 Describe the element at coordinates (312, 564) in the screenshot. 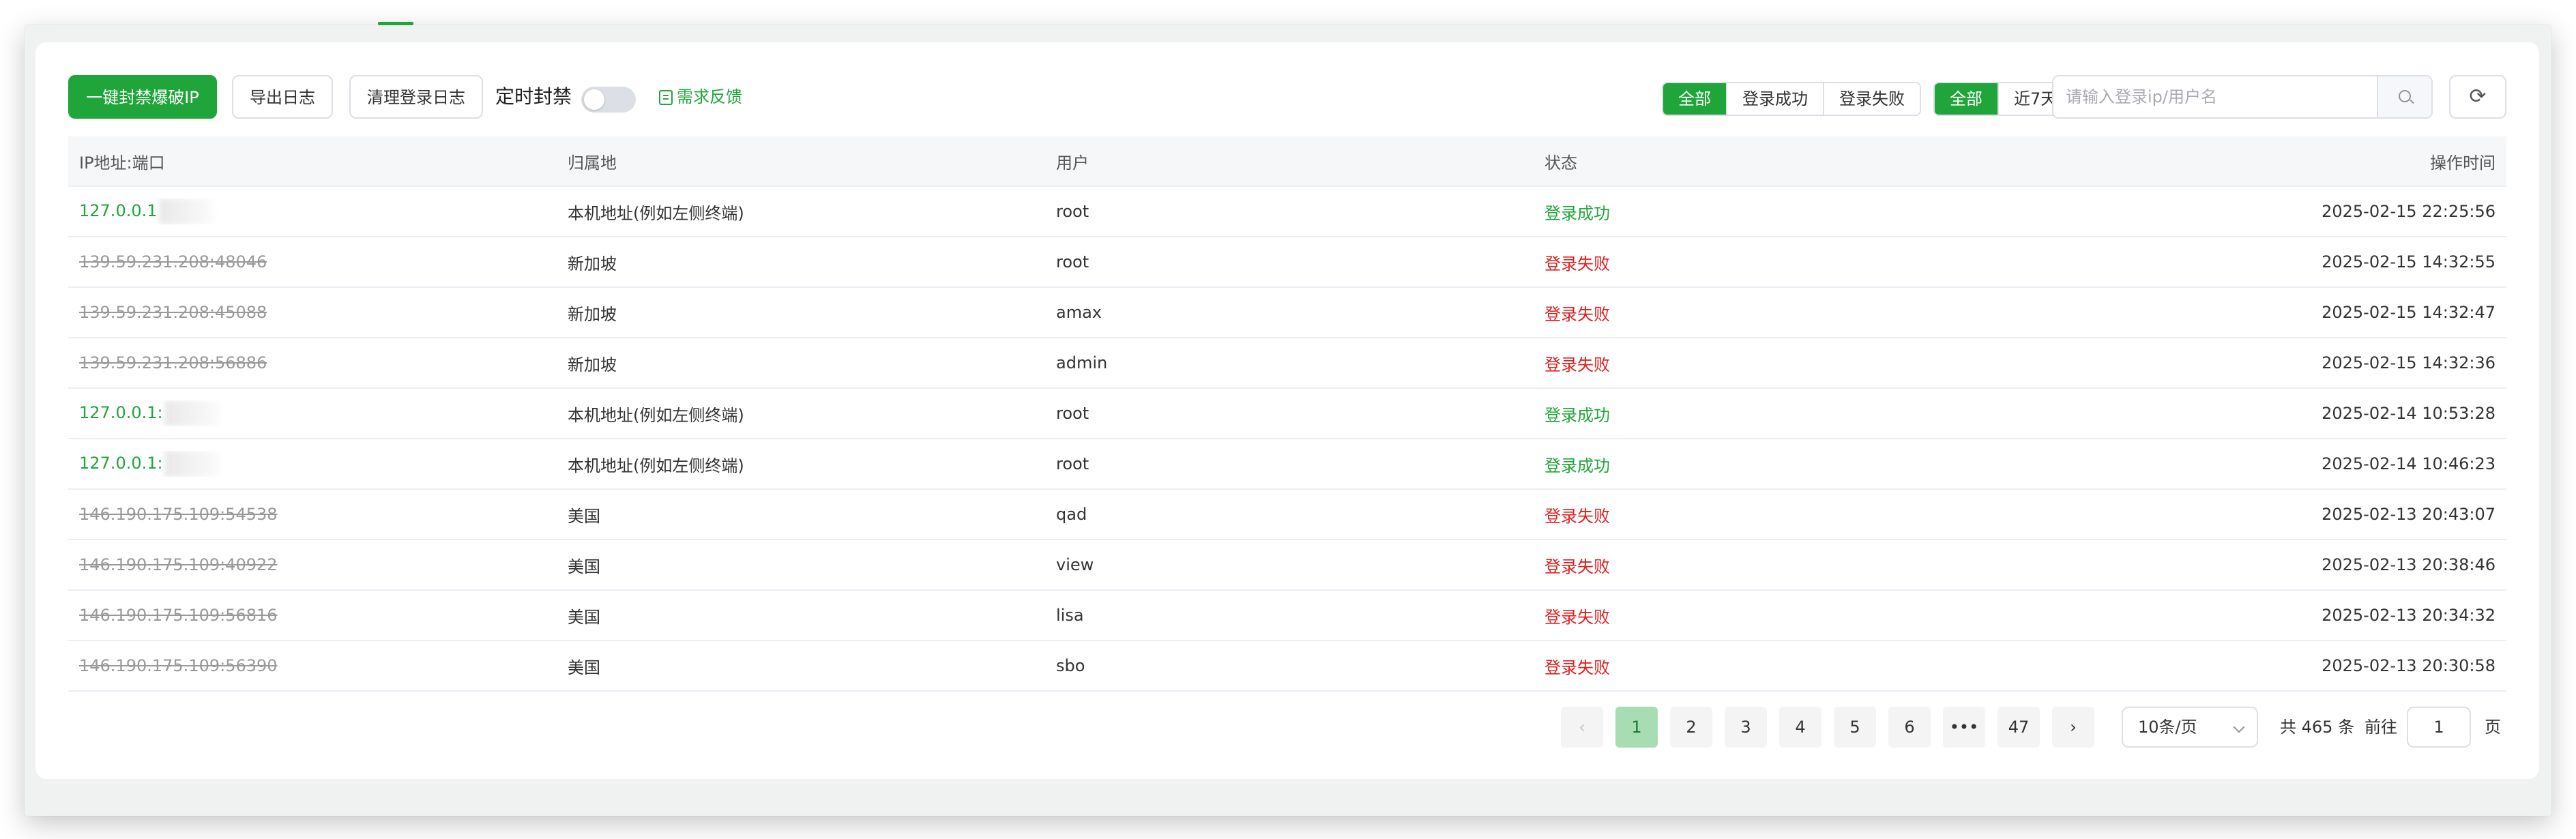

I see `ip-port-cell: 146.190.175.109:40922` at that location.